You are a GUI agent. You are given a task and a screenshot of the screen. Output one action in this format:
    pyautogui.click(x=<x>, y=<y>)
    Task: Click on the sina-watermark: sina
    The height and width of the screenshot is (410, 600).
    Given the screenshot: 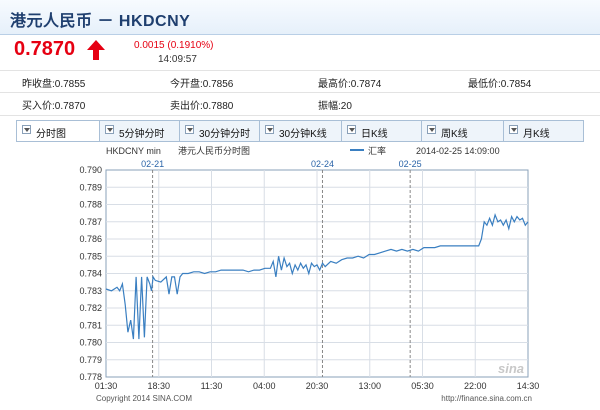 What is the action you would take?
    pyautogui.click(x=511, y=368)
    